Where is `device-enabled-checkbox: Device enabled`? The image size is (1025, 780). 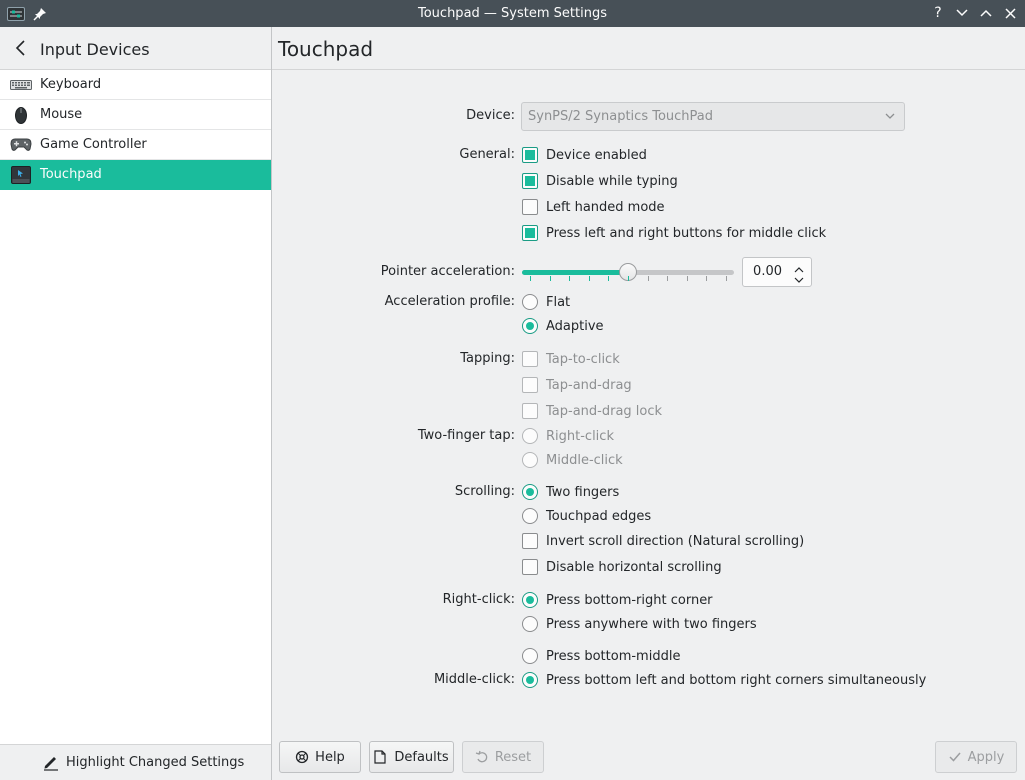 device-enabled-checkbox: Device enabled is located at coordinates (584, 155).